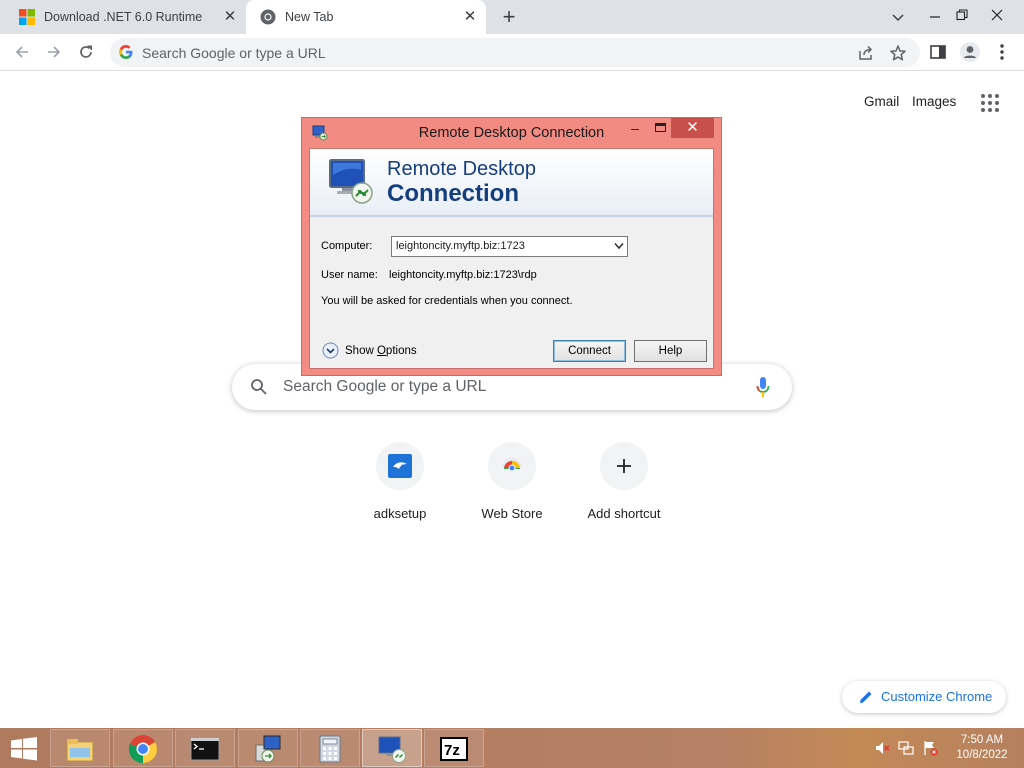  I want to click on clock-time: 7:50 AM, so click(982, 740).